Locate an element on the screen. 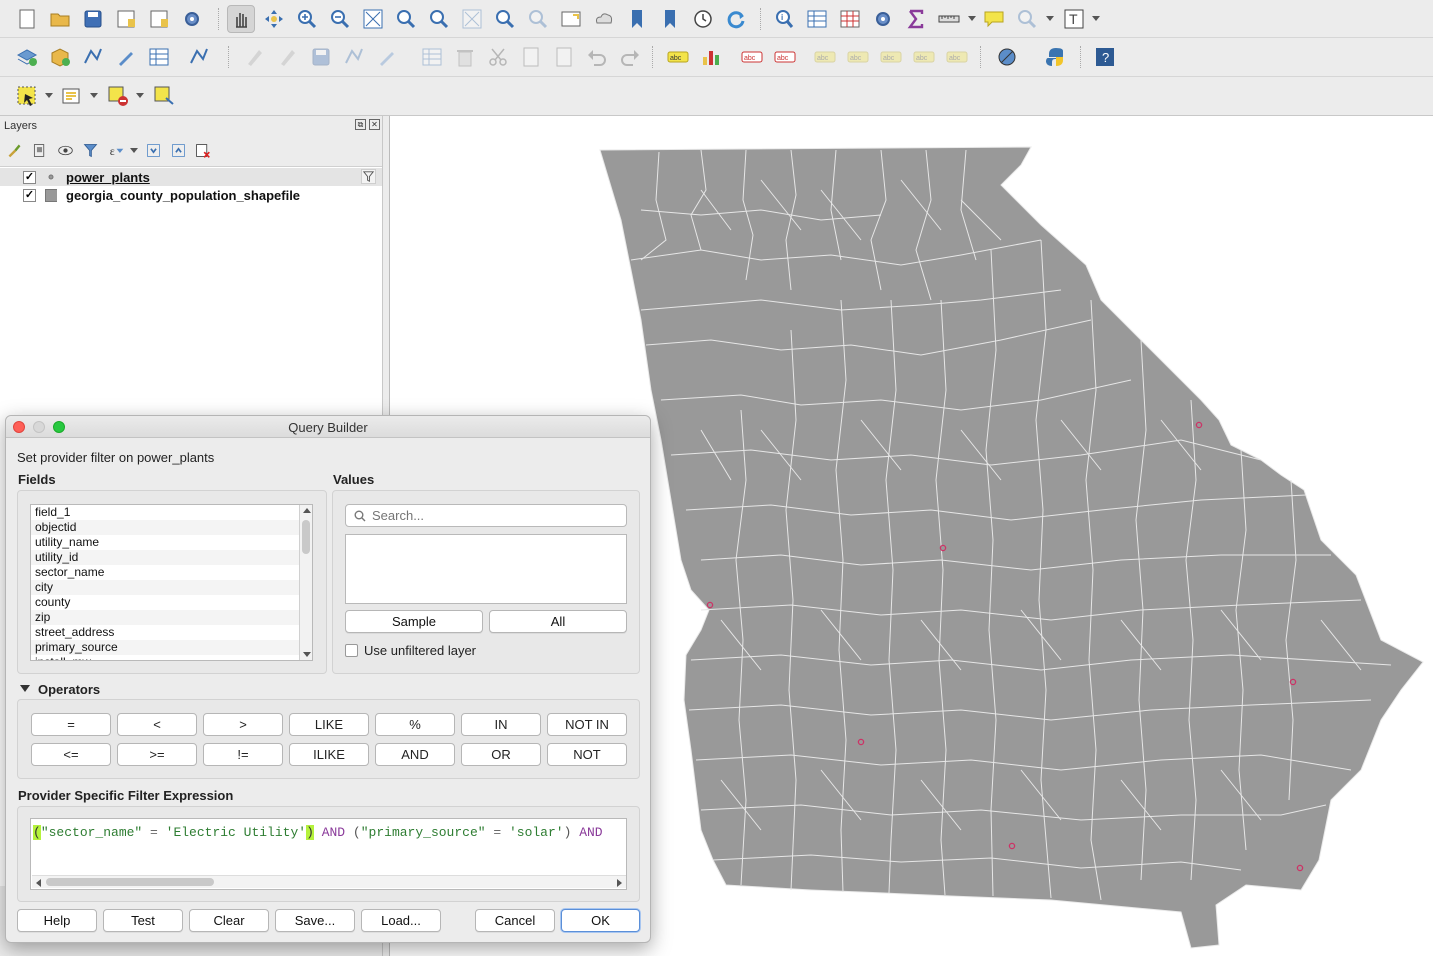  map-tips-icon is located at coordinates (994, 19).